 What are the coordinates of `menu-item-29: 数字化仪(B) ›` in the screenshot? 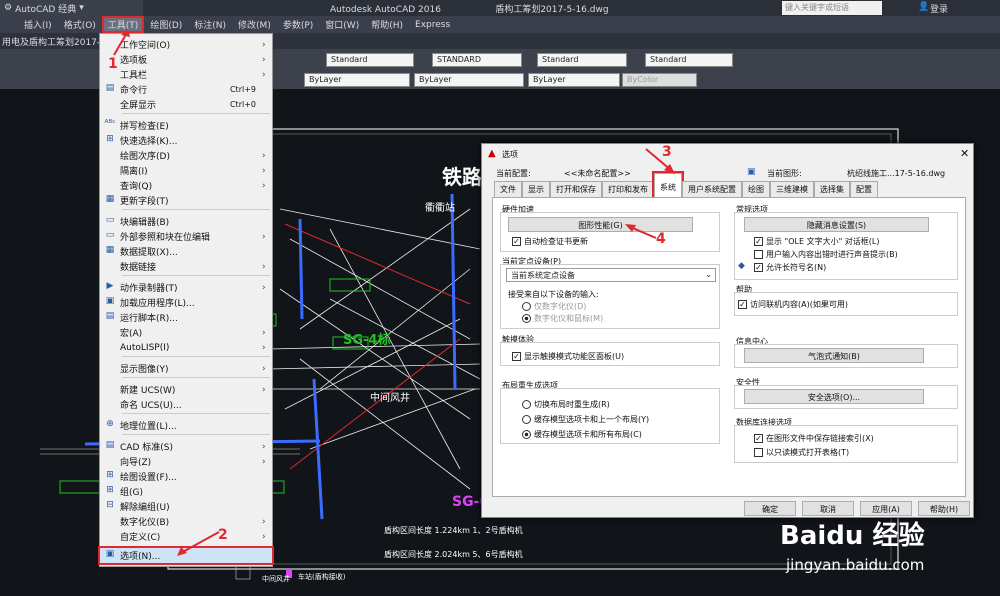 It's located at (186, 521).